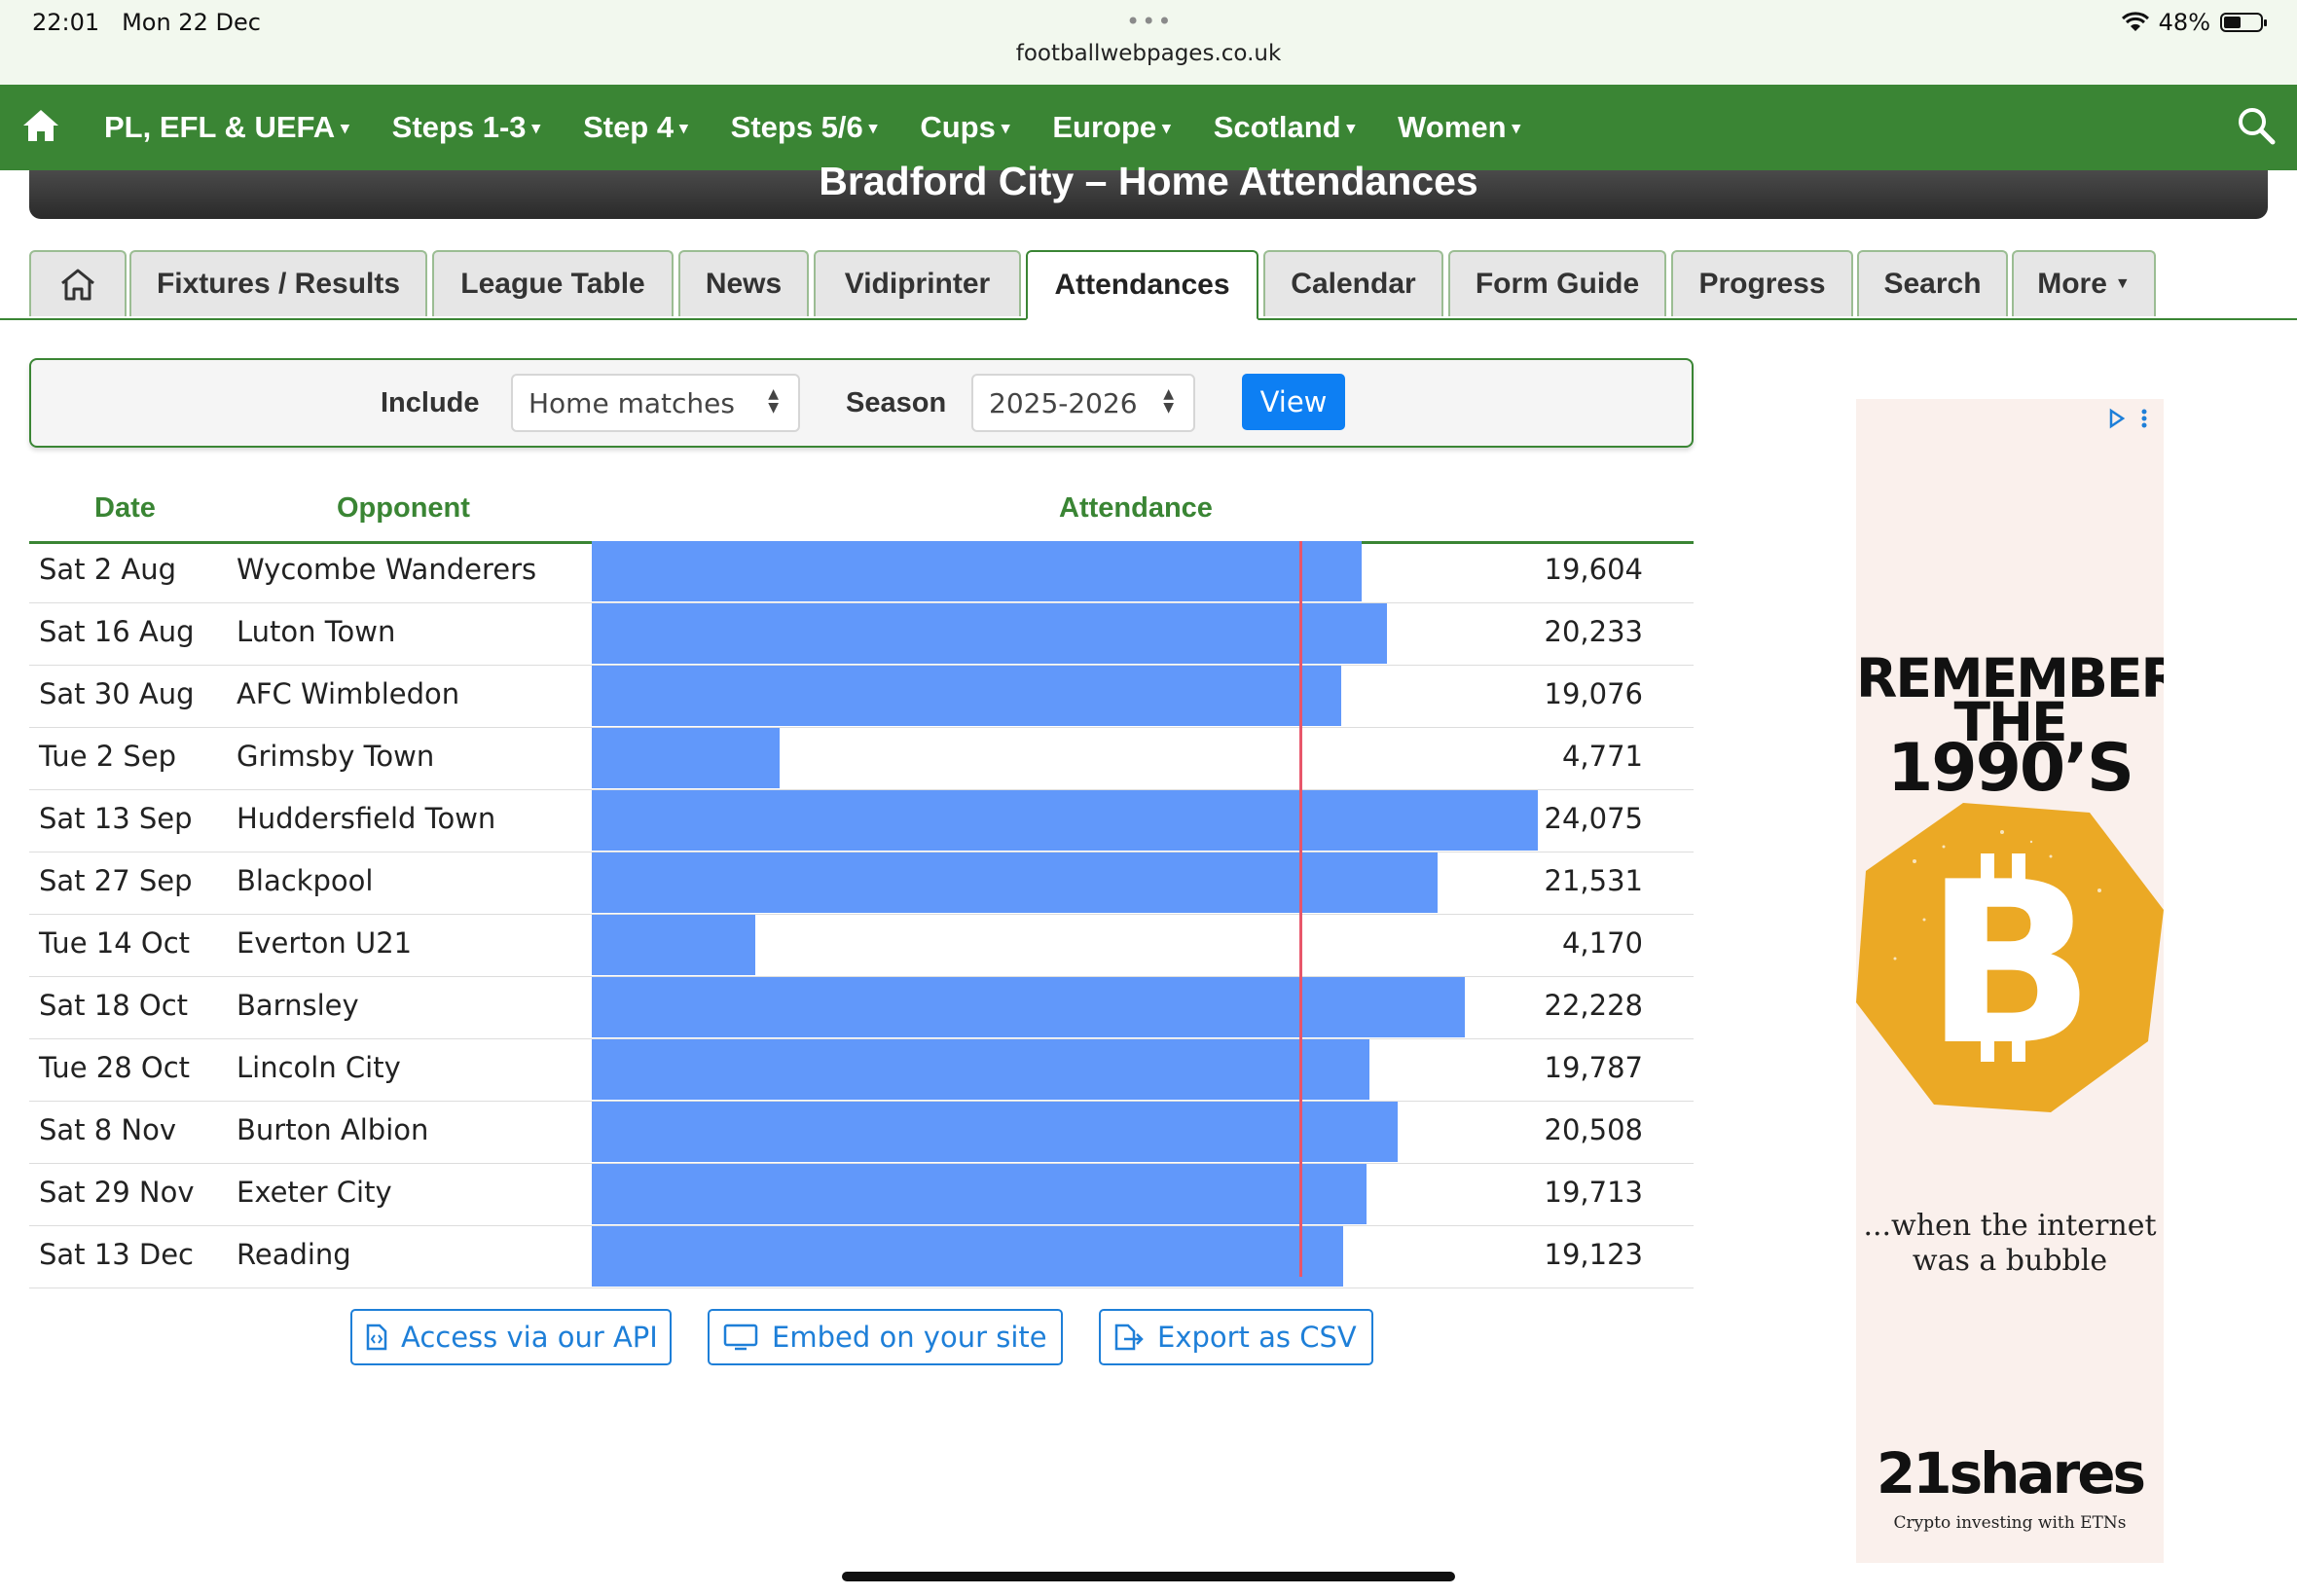 This screenshot has width=2297, height=1596. What do you see at coordinates (861, 515) in the screenshot?
I see `table-header: Date Opponent Attendance` at bounding box center [861, 515].